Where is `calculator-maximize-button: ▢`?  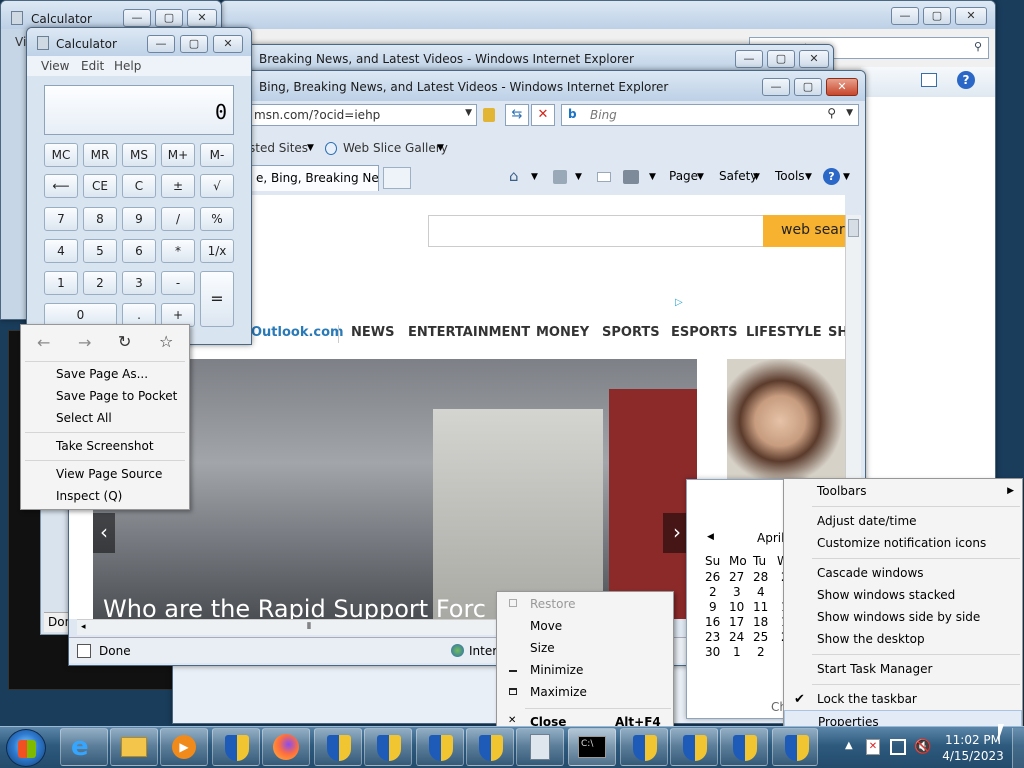
calculator-maximize-button: ▢ is located at coordinates (194, 44).